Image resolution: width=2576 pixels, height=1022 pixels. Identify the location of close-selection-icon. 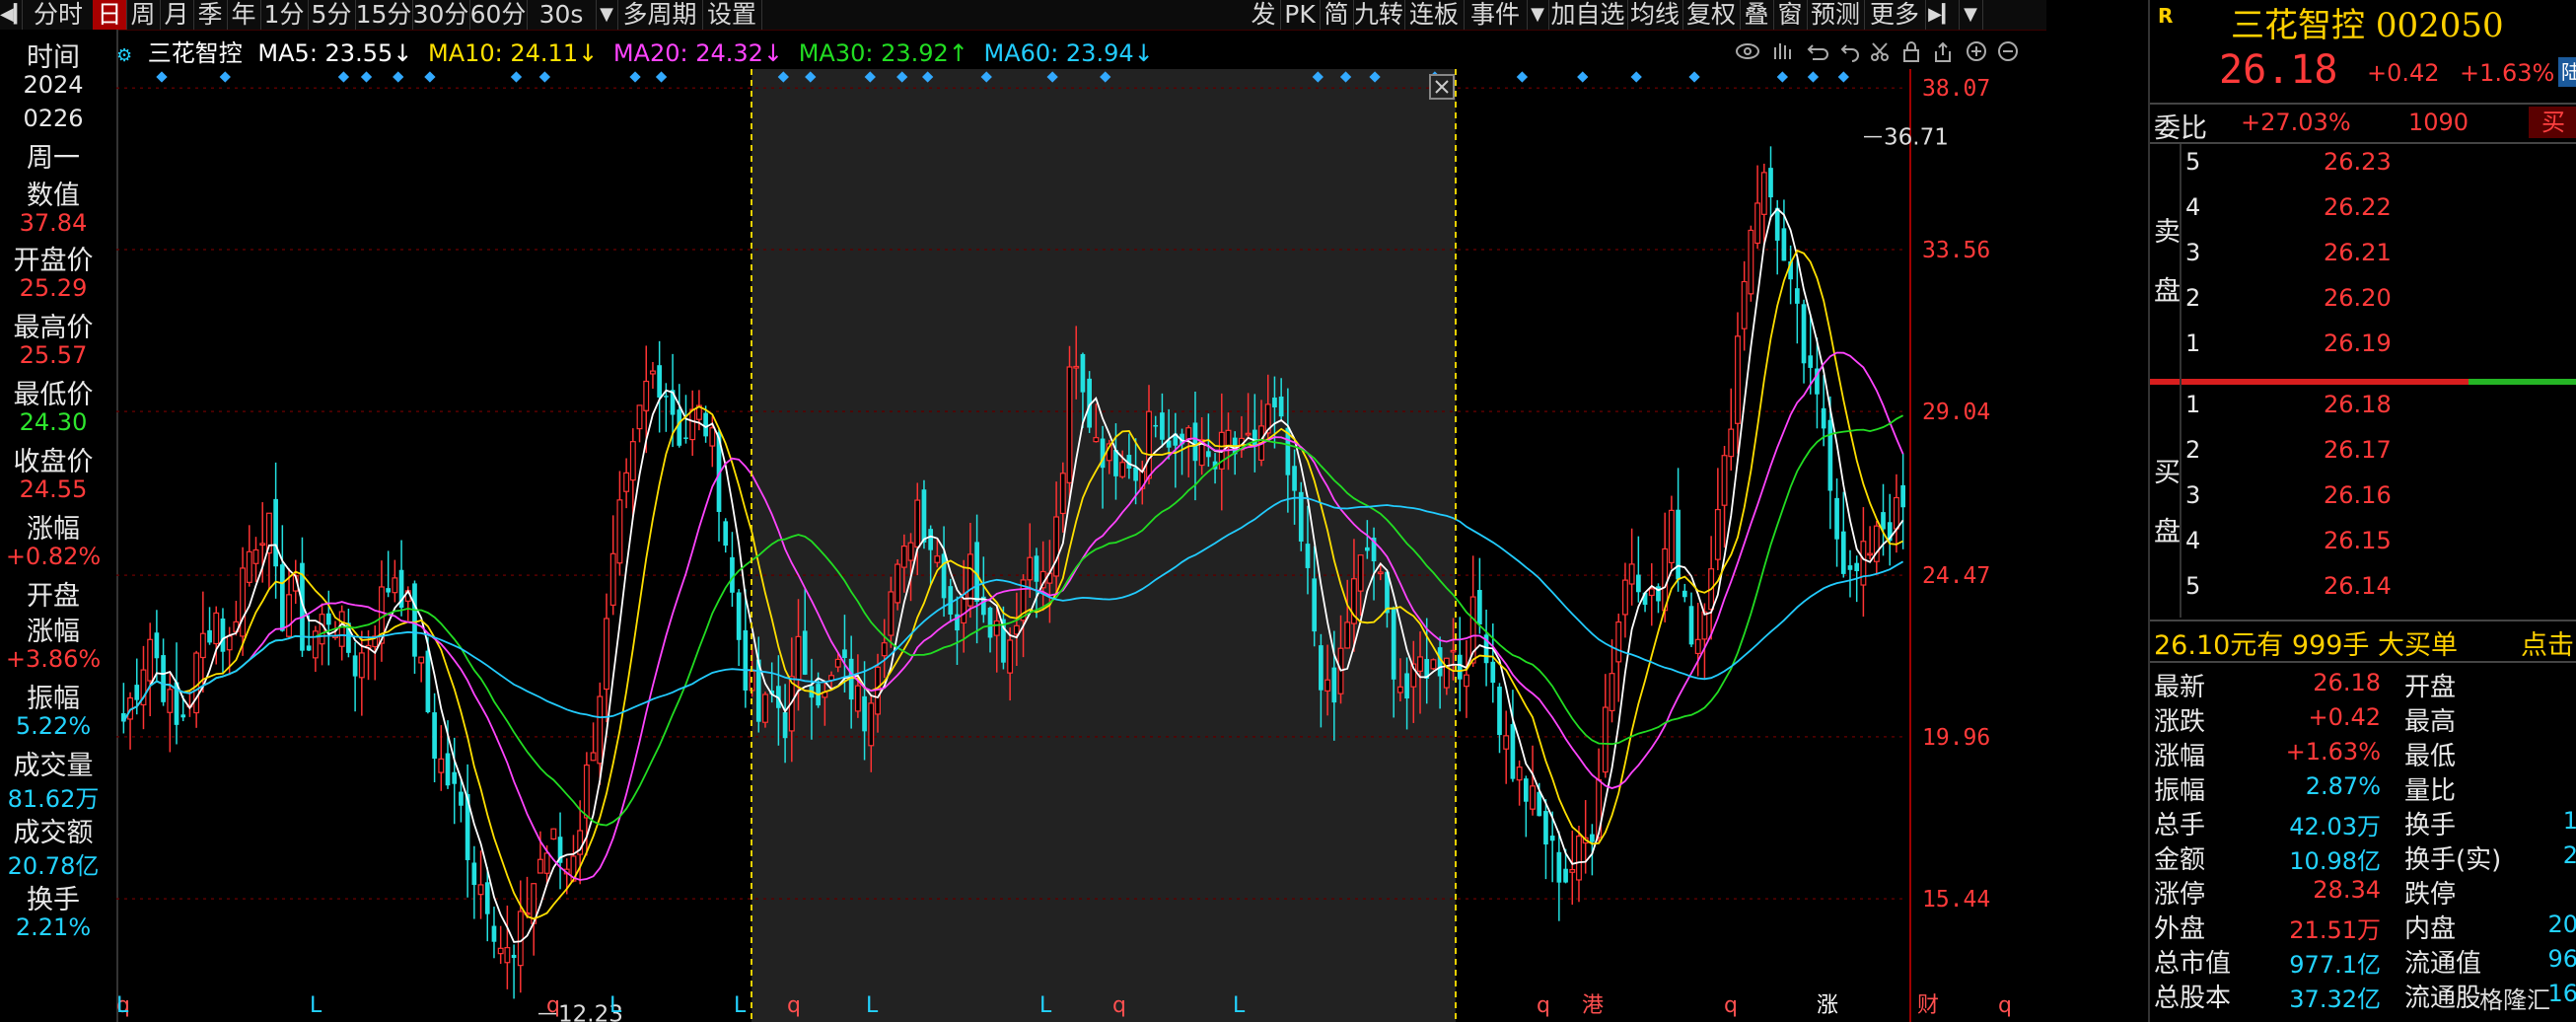
(1442, 87).